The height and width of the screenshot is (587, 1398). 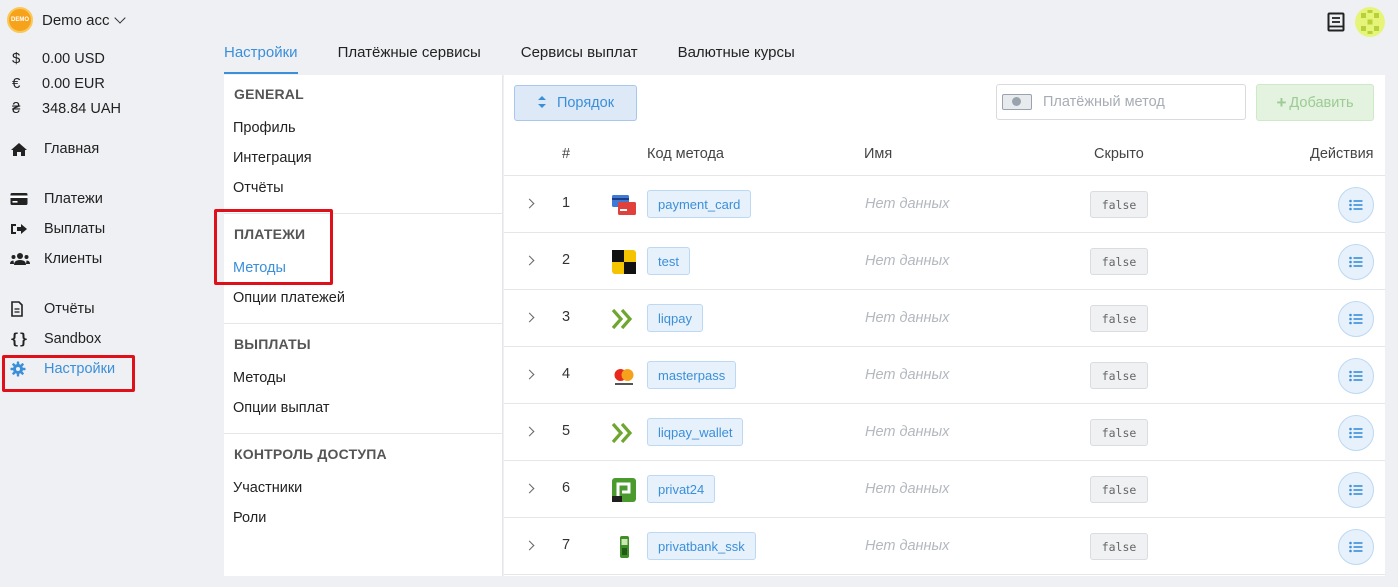 What do you see at coordinates (944, 261) in the screenshot?
I see `table-row: 2 test Нет данных false` at bounding box center [944, 261].